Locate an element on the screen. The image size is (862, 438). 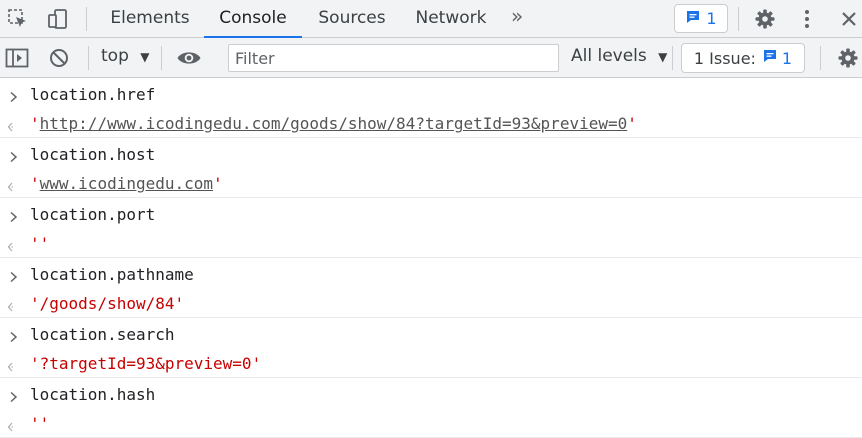
show-sidebar-icon is located at coordinates (17, 58).